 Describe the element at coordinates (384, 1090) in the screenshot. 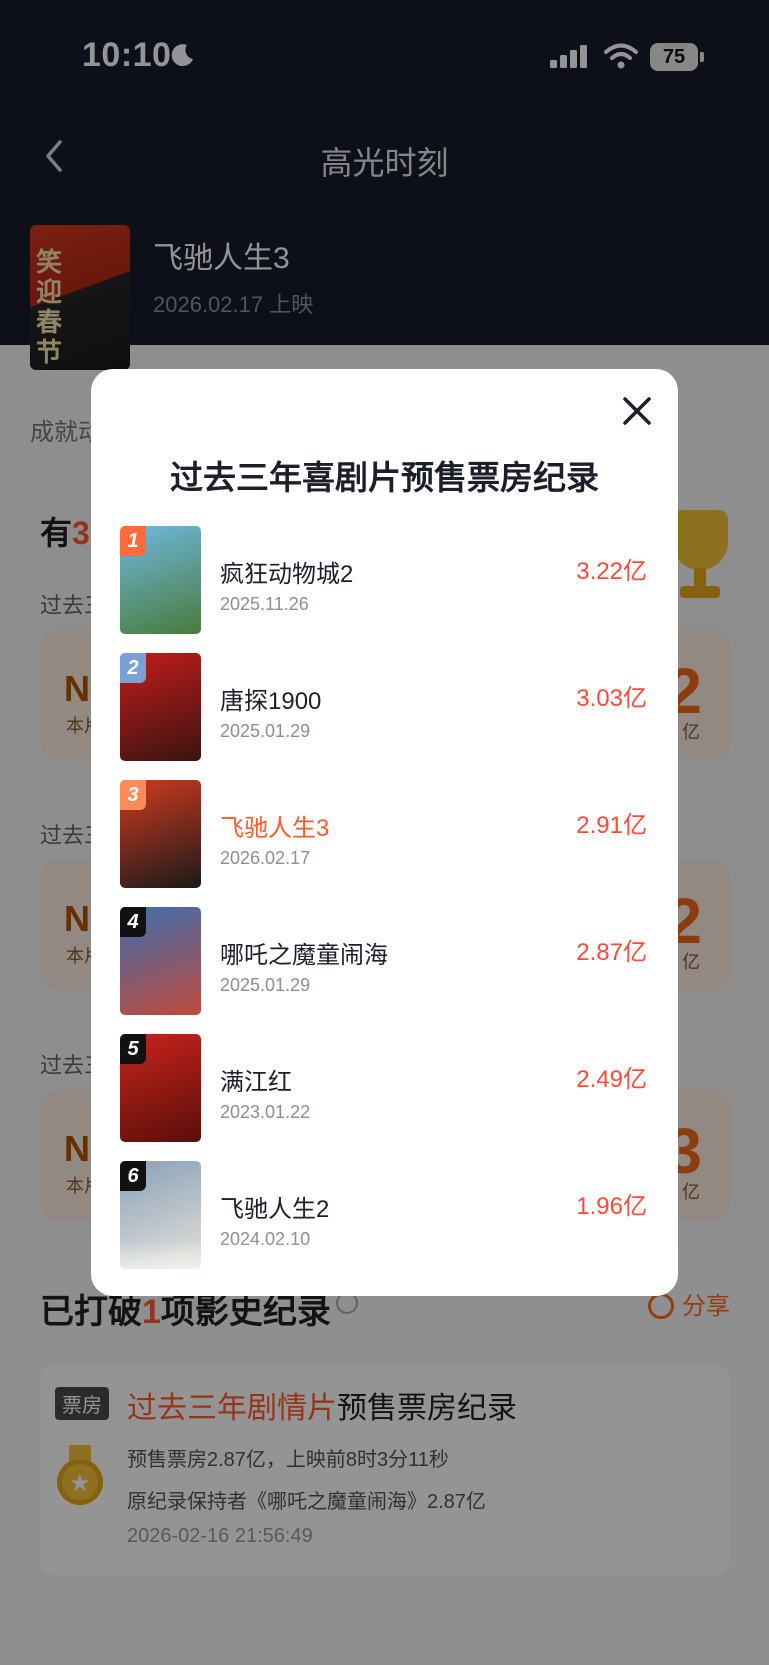

I see `list-item: 5 满江红 2023.01.22 2.49亿` at that location.